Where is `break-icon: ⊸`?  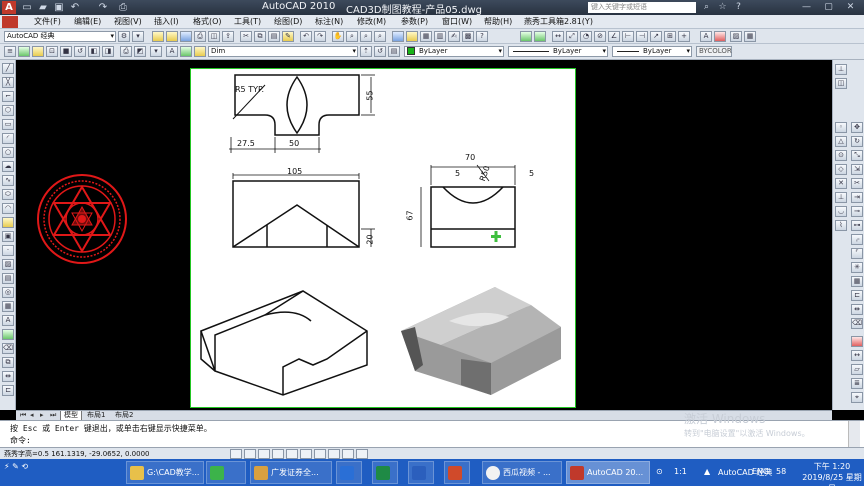
break-icon: ⊸ is located at coordinates (857, 211).